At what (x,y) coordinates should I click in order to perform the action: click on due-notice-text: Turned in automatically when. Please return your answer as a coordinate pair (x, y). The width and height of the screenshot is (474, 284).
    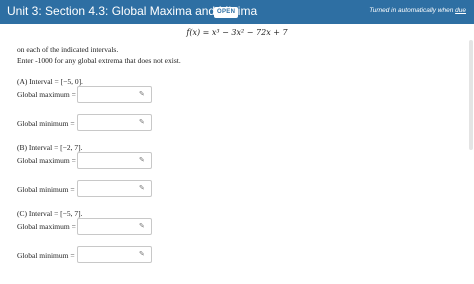
    Looking at the image, I should click on (412, 10).